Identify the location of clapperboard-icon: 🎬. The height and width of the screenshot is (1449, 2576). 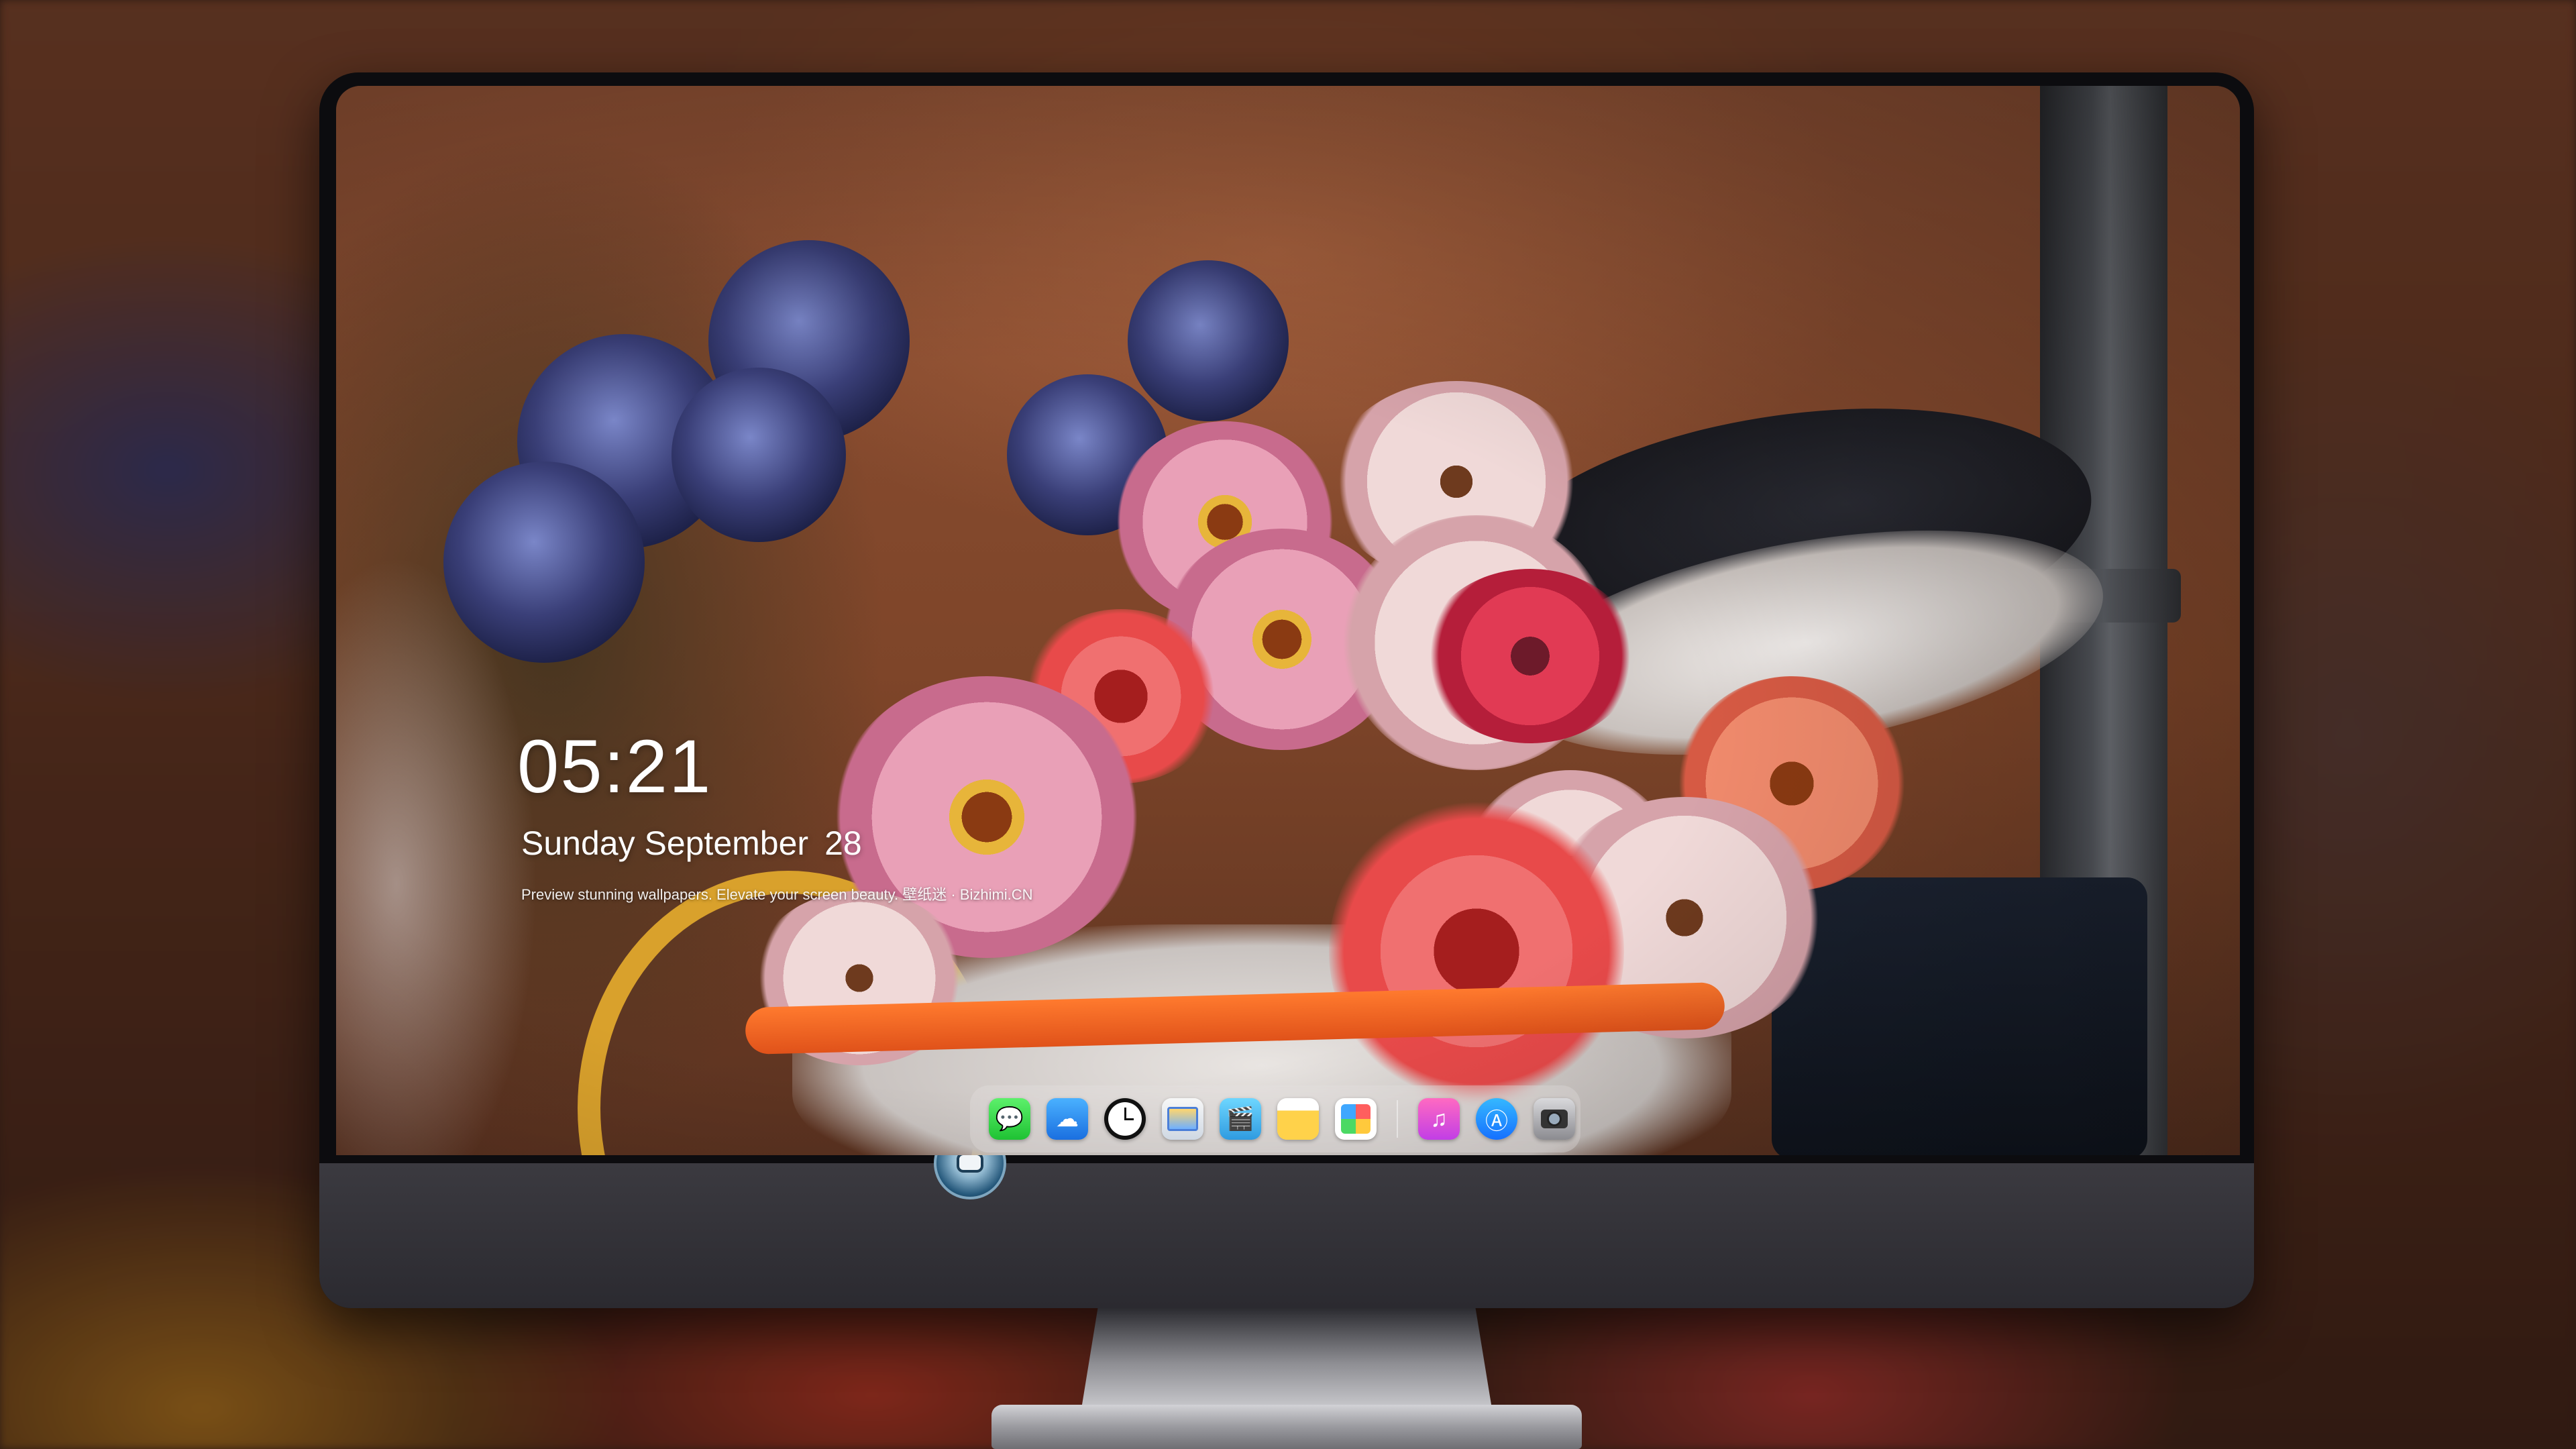
(1240, 1119).